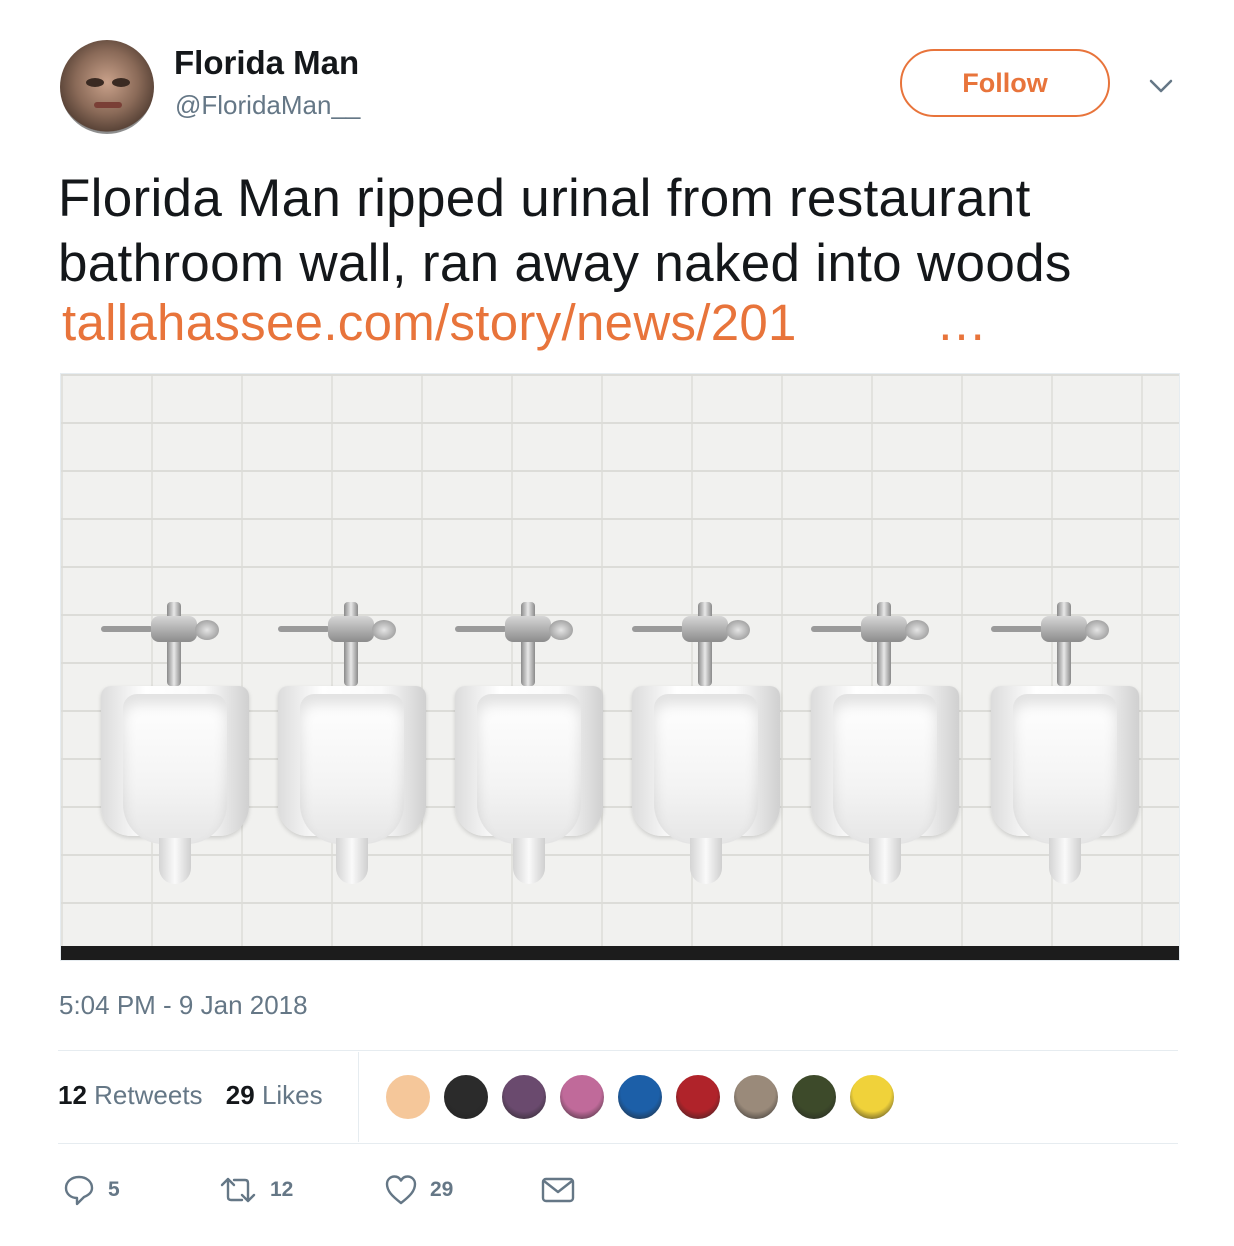 The width and height of the screenshot is (1234, 1246). I want to click on like-count: 29, so click(442, 1189).